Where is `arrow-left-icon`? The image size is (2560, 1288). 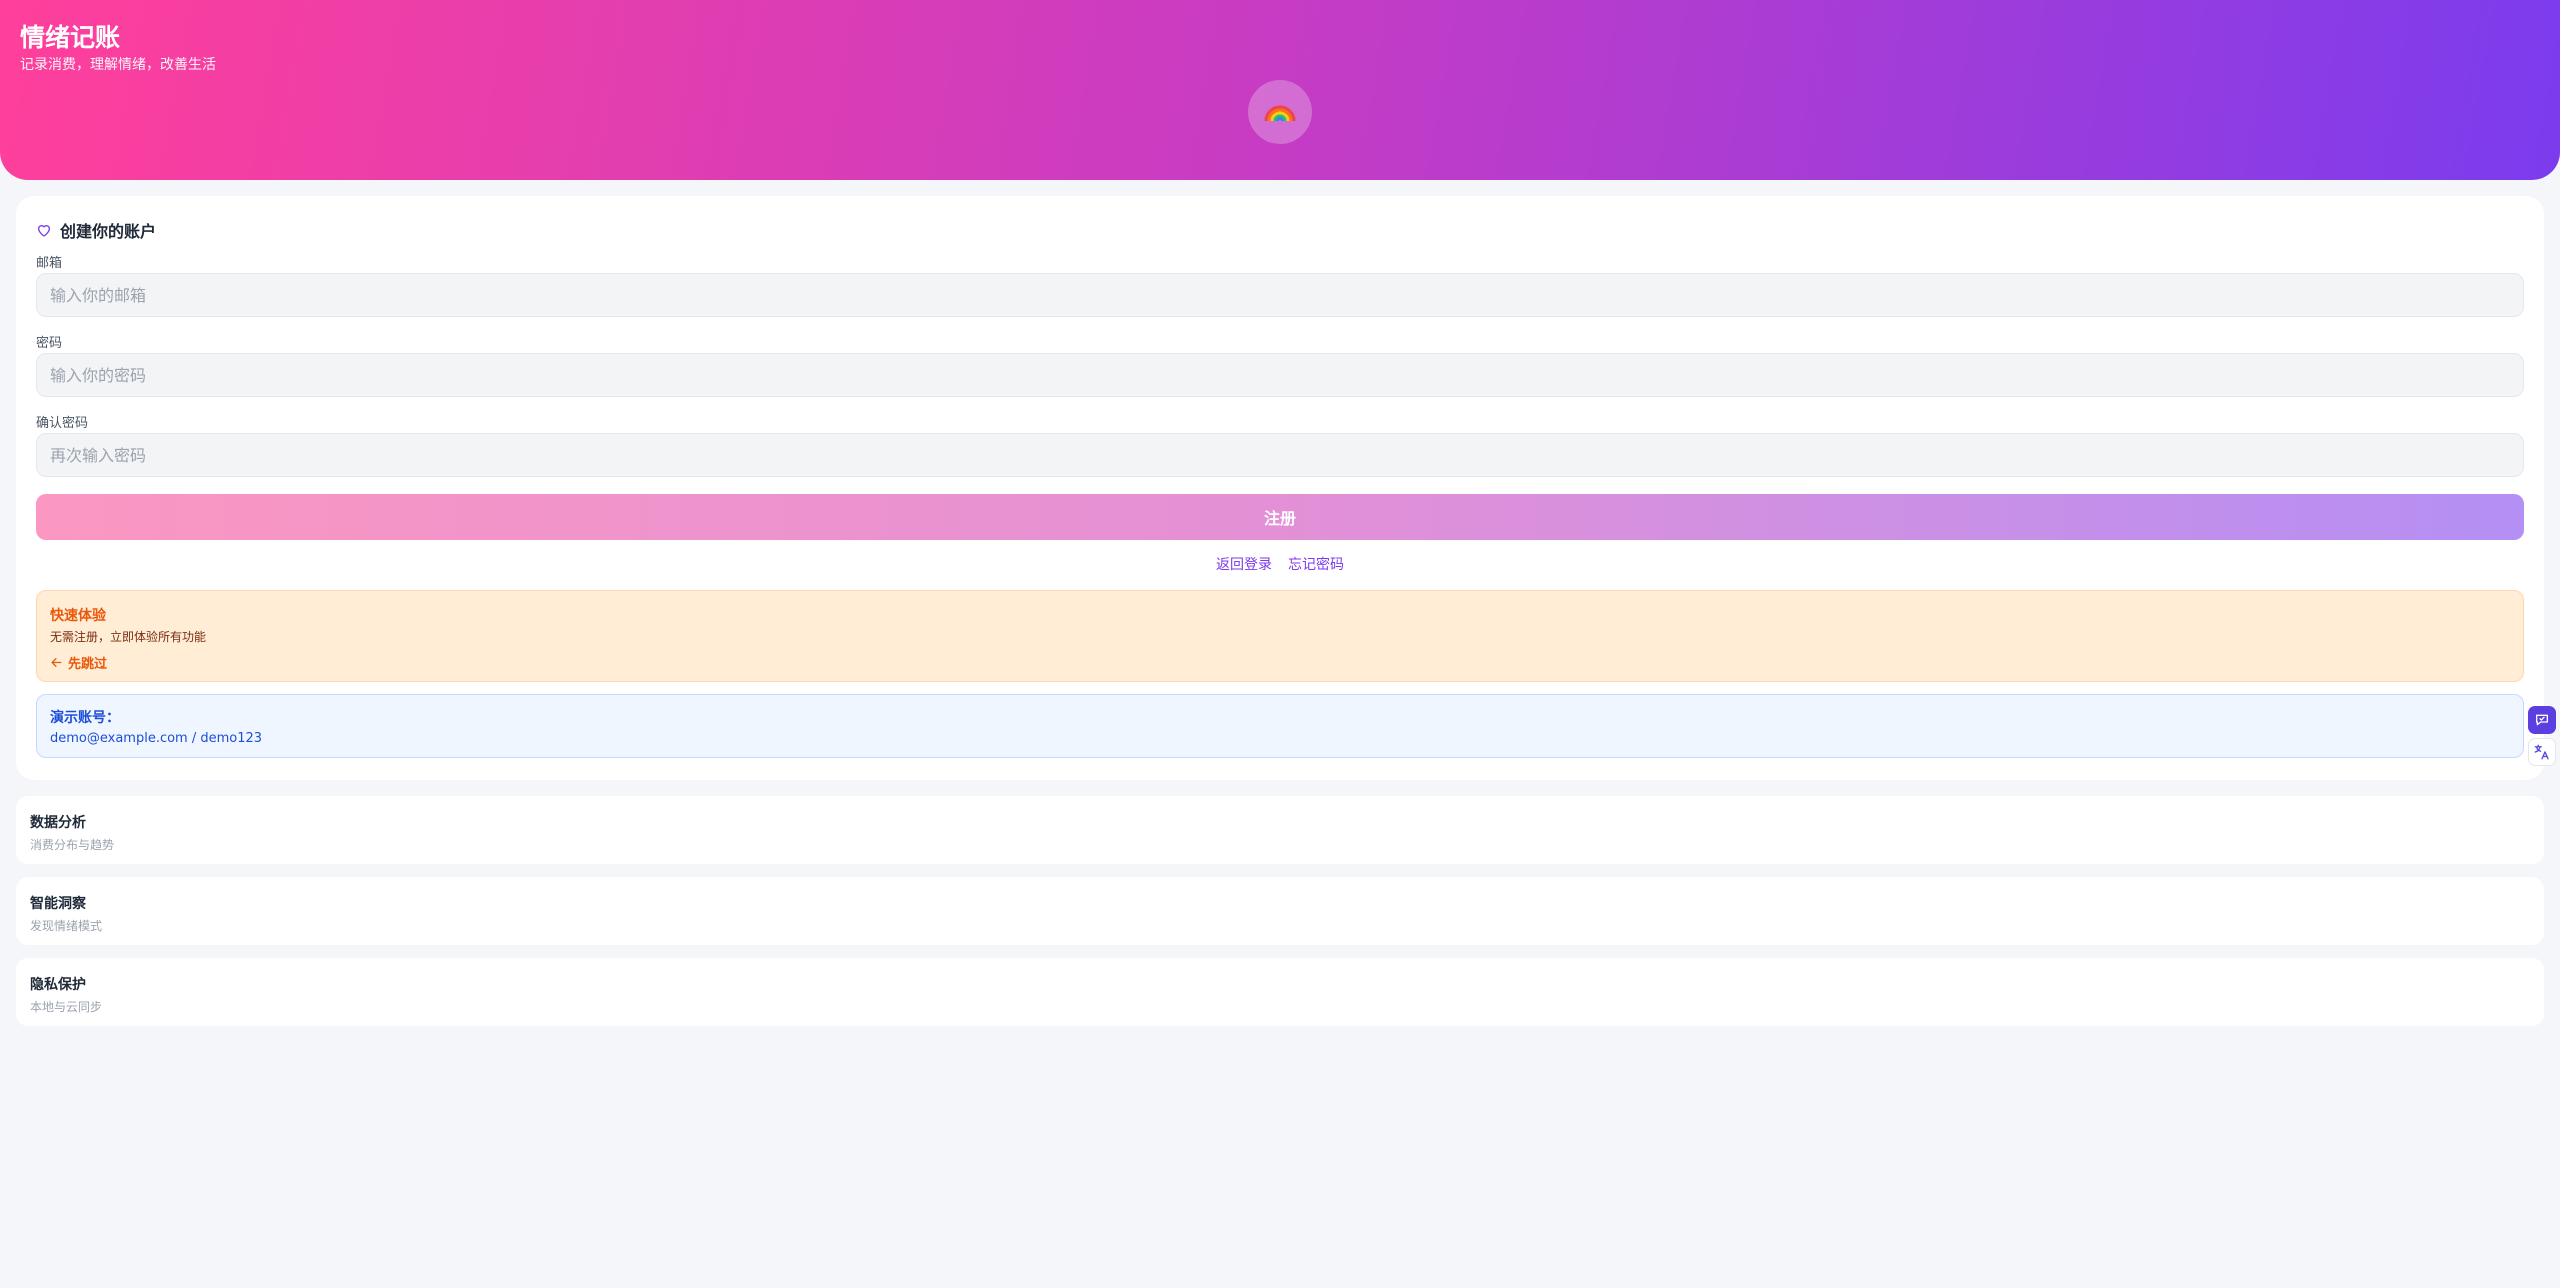
arrow-left-icon is located at coordinates (56, 662).